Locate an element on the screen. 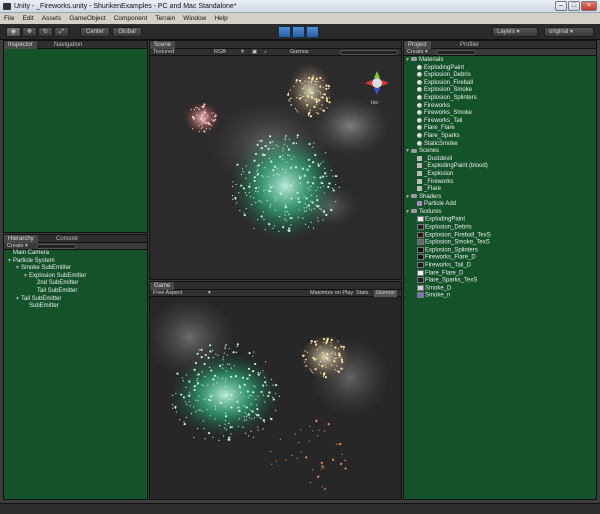 Image resolution: width=600 pixels, height=514 pixels. project-asset: Smoke_n is located at coordinates (500, 296).